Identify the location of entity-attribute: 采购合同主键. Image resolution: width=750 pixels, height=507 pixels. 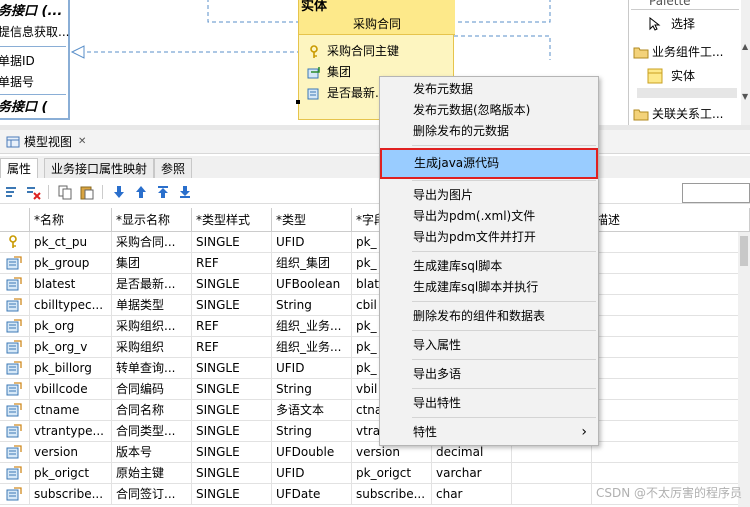
(353, 51).